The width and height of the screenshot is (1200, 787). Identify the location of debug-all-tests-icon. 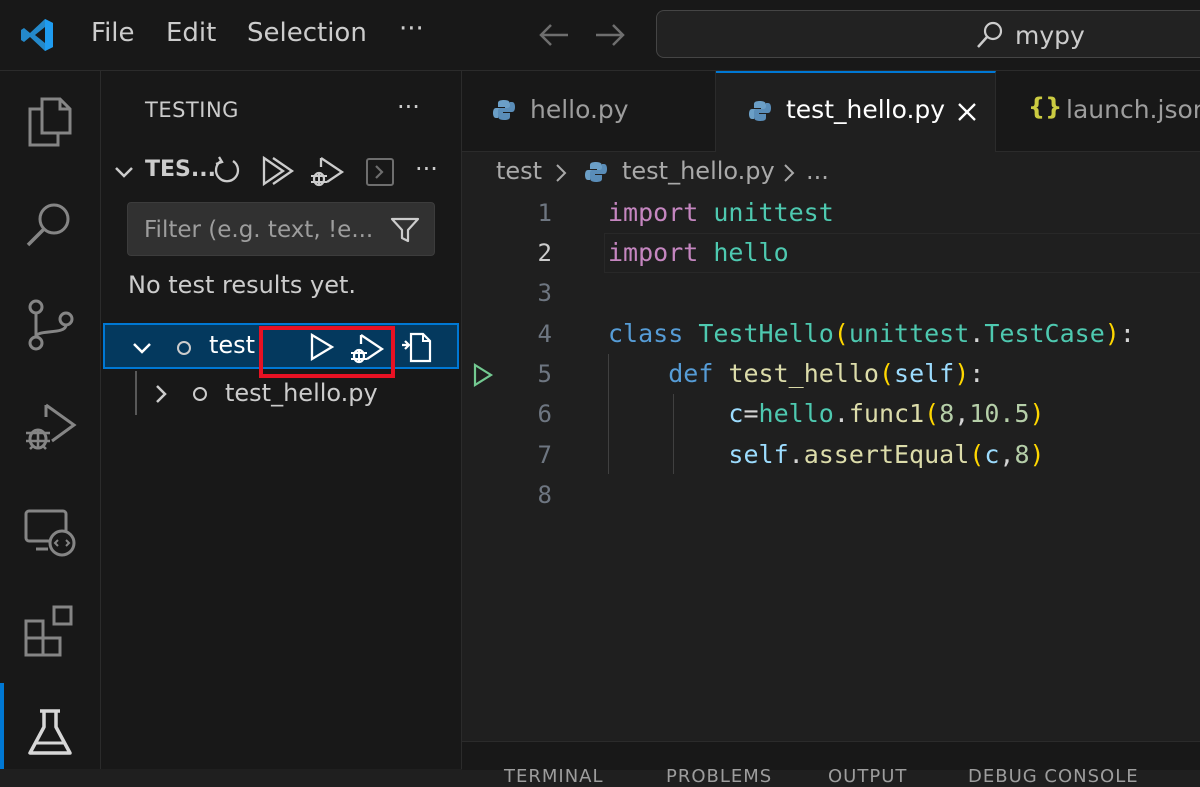
(327, 172).